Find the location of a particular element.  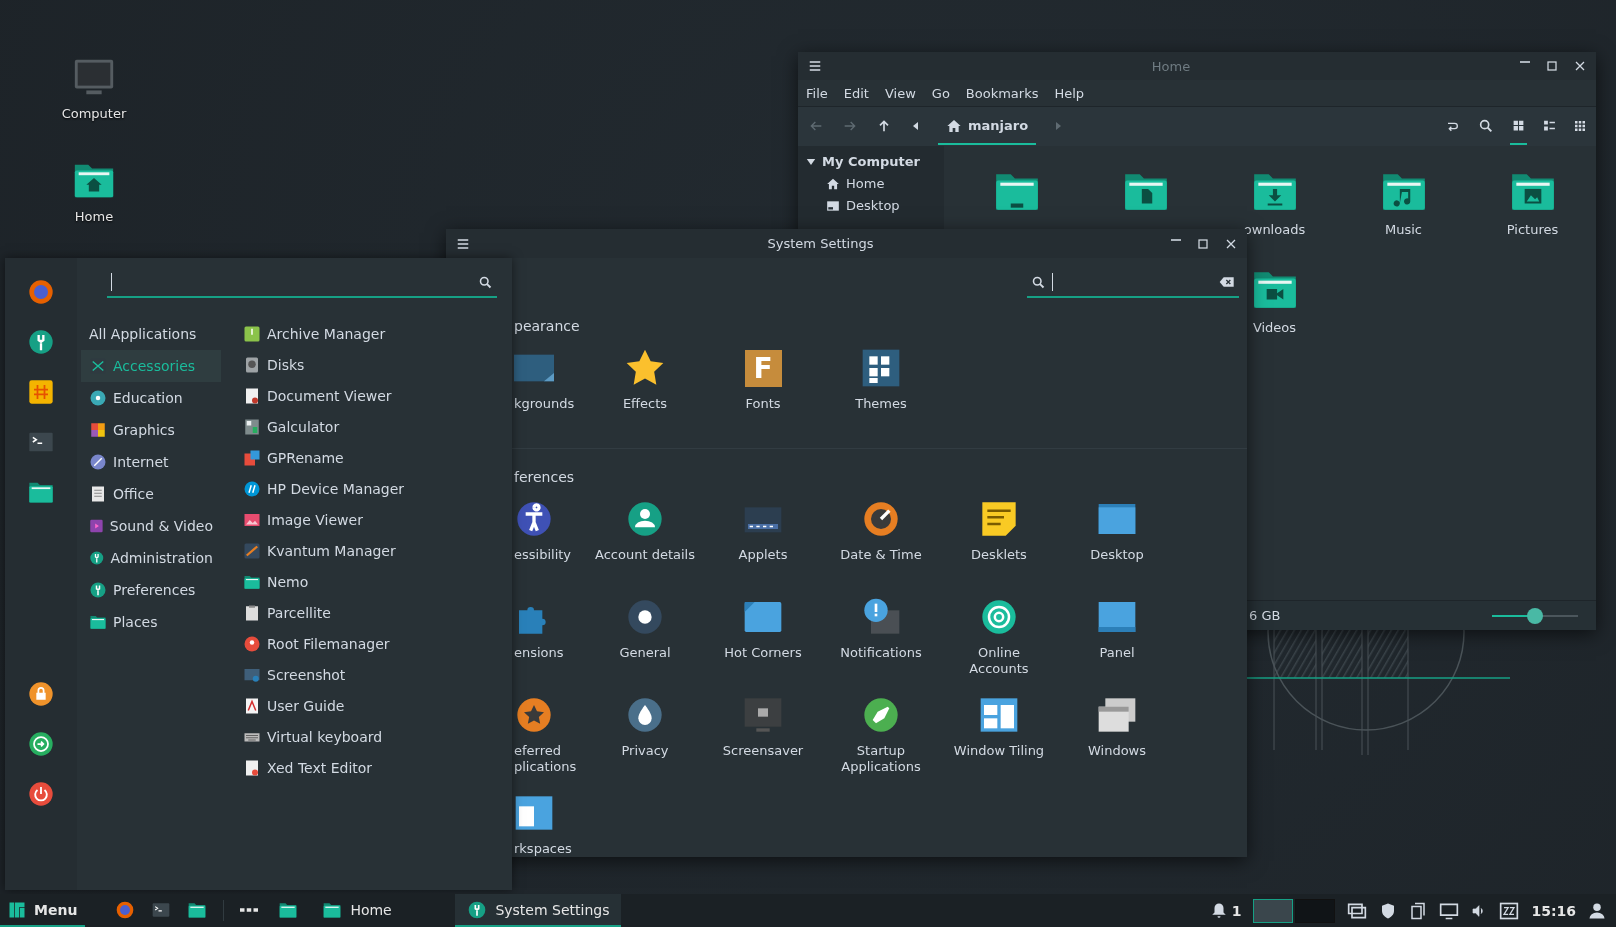

settings-item: Themes is located at coordinates (881, 388).